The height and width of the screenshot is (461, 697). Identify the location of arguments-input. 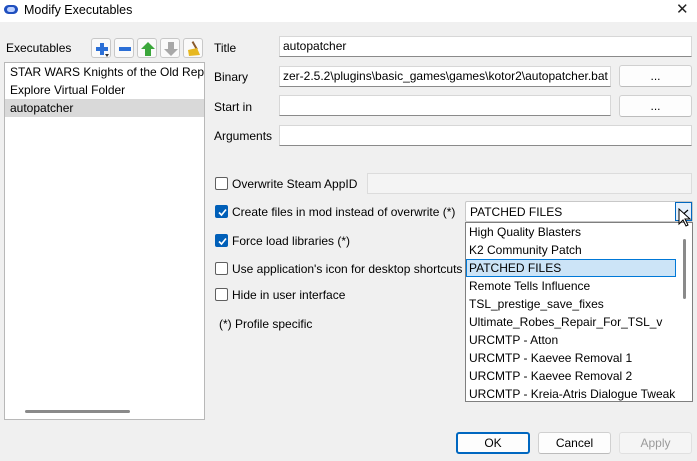
(485, 135).